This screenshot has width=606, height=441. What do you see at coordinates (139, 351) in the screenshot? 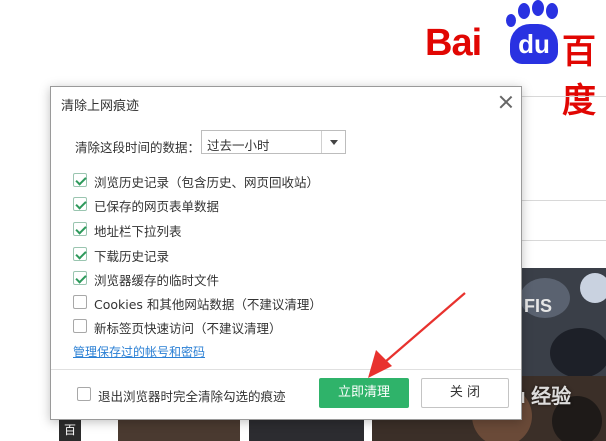
I see `manage-passwords-link: 管理保存过的帐号和密码` at bounding box center [139, 351].